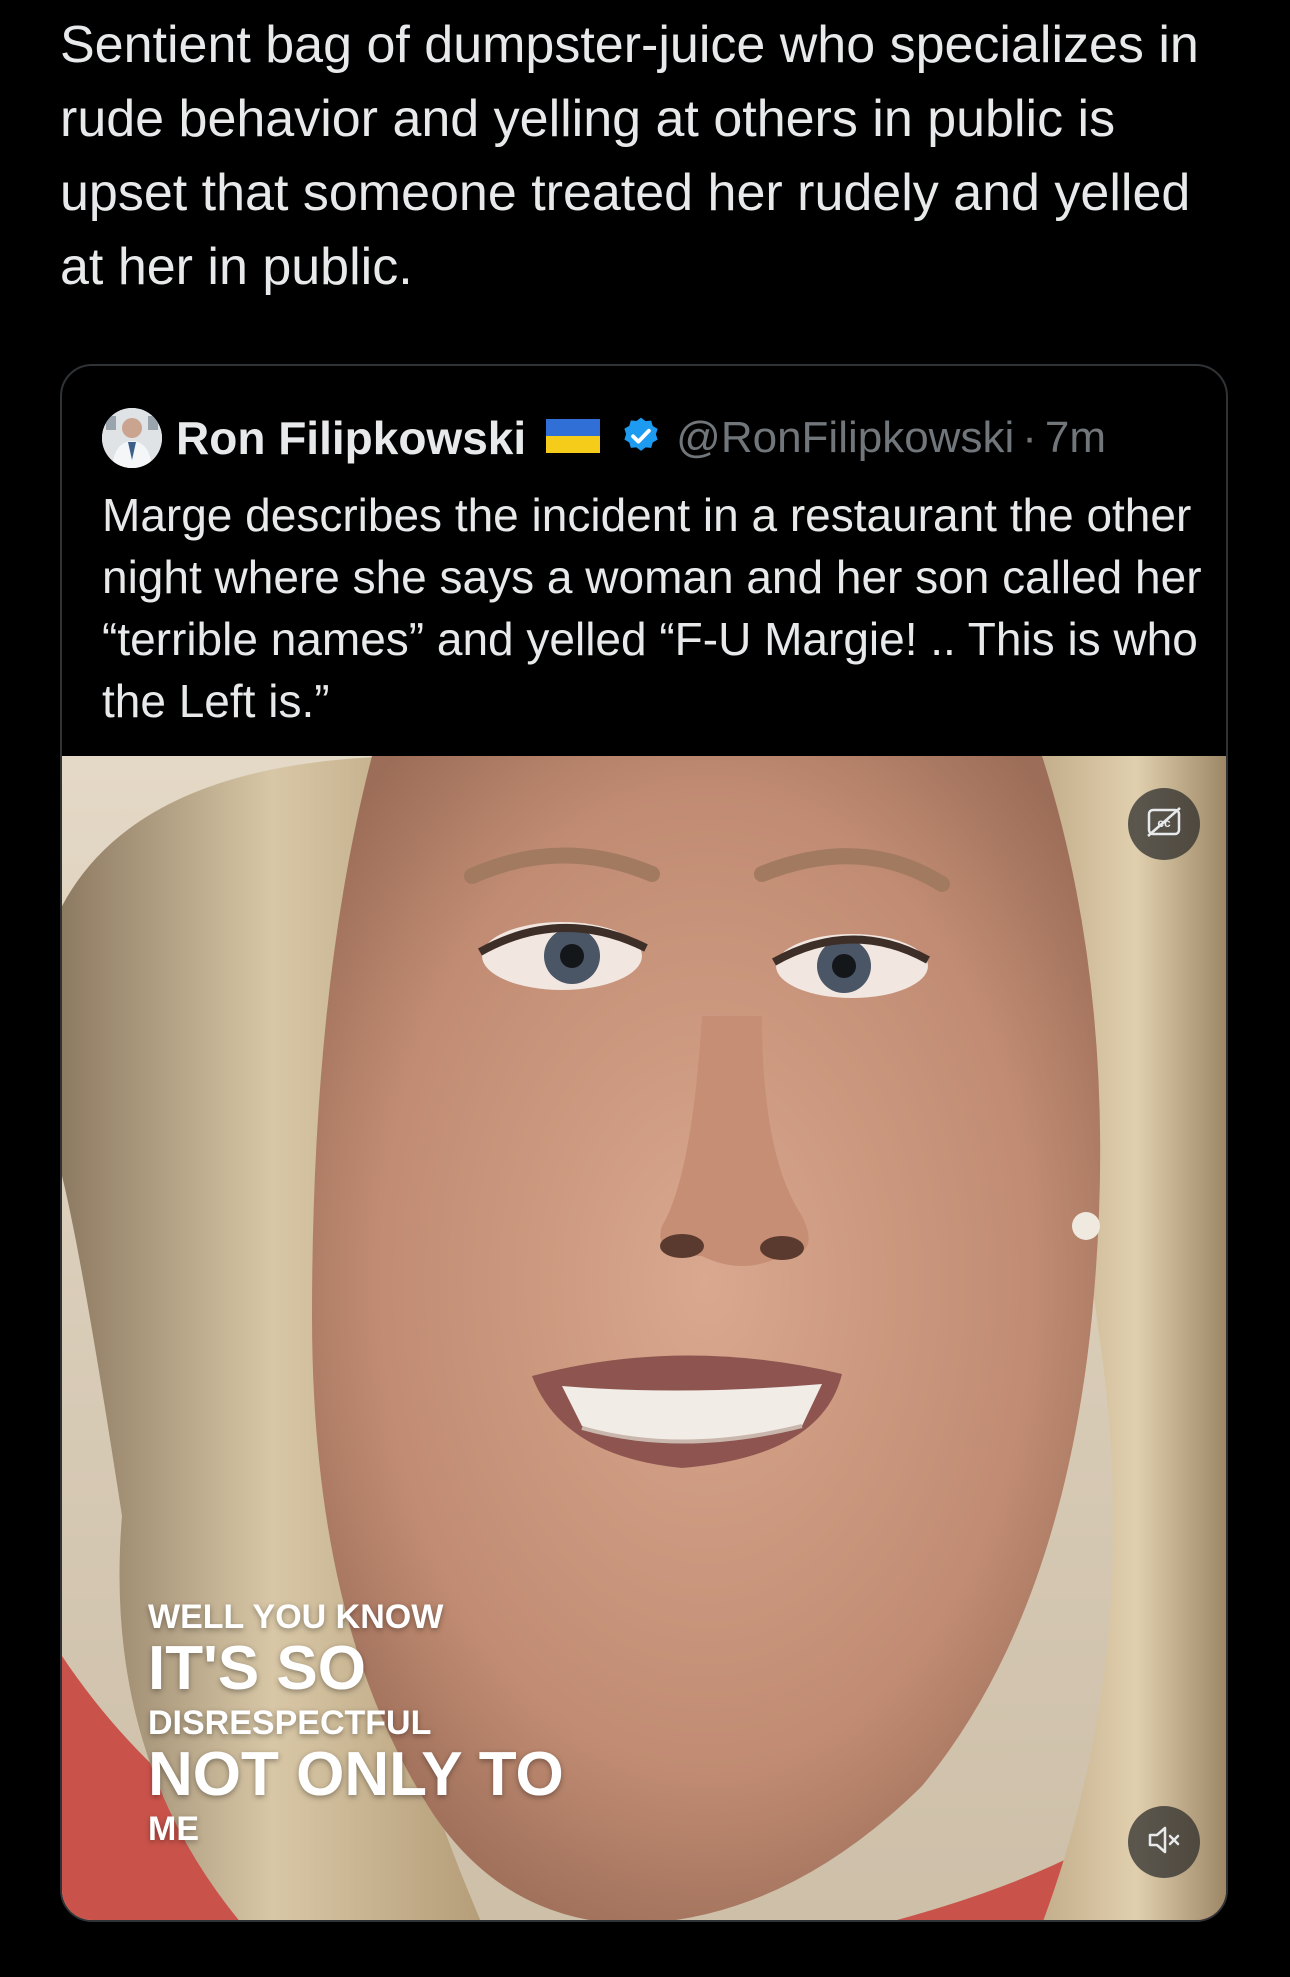 Image resolution: width=1290 pixels, height=1977 pixels. Describe the element at coordinates (1075, 438) in the screenshot. I see `post-time: 7m` at that location.